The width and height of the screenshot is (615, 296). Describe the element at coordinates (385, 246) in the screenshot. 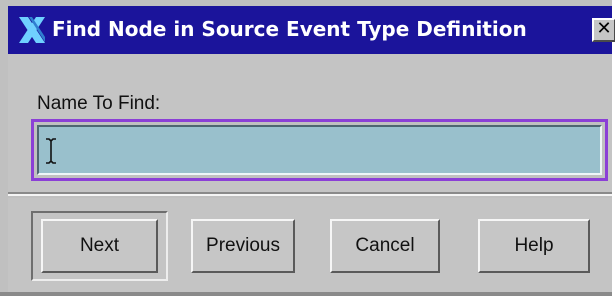

I see `cancel-button: Cancel` at that location.